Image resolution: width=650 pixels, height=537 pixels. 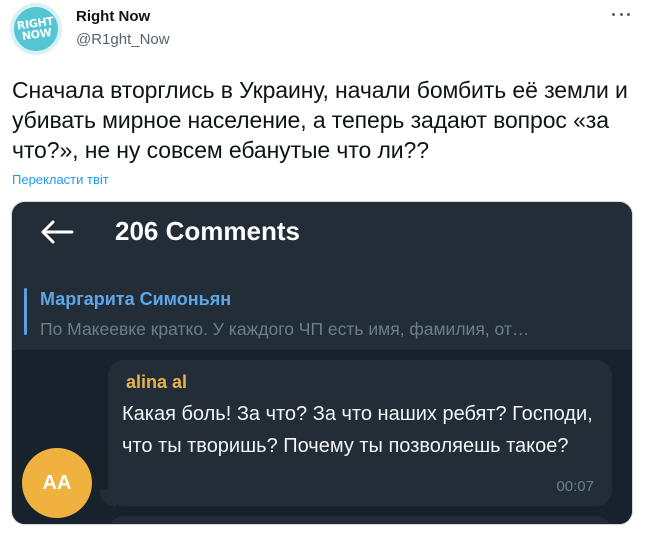 I want to click on more-horizontal-icon, so click(x=621, y=14).